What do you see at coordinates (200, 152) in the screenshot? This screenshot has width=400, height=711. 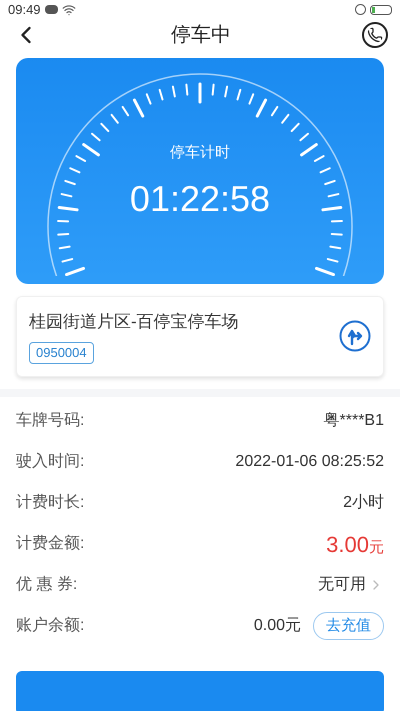 I see `timer-label: 停车计时` at bounding box center [200, 152].